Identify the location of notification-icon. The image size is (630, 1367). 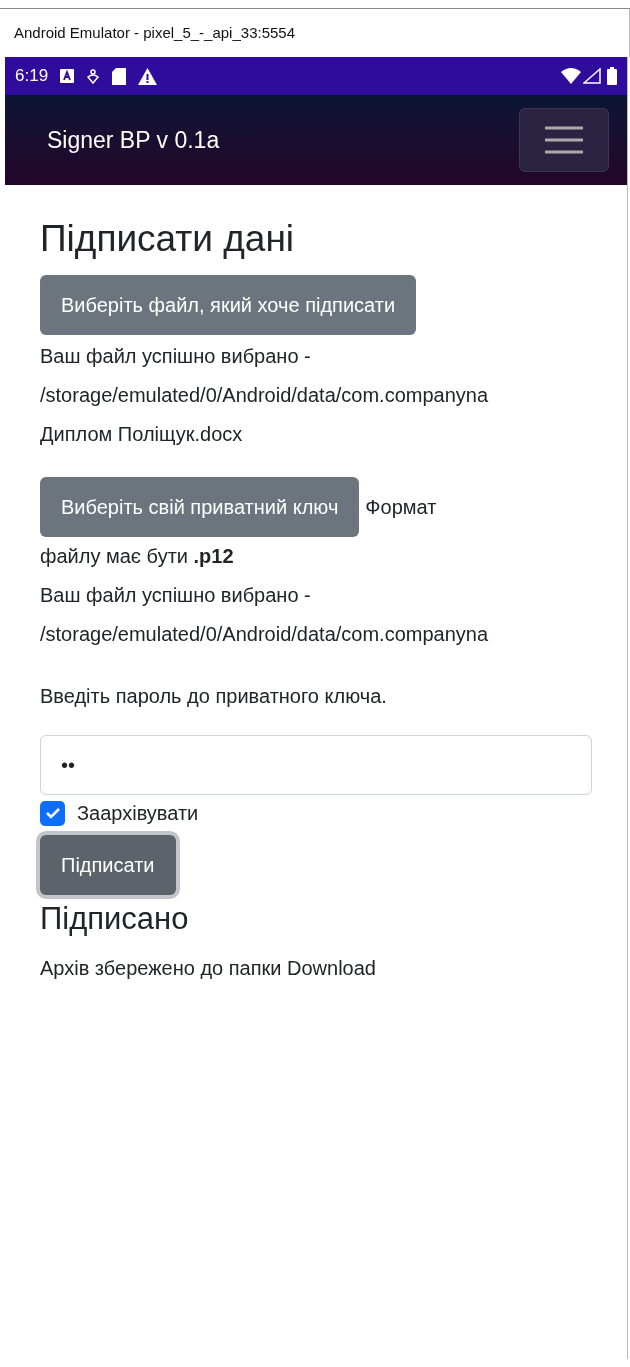
(67, 76).